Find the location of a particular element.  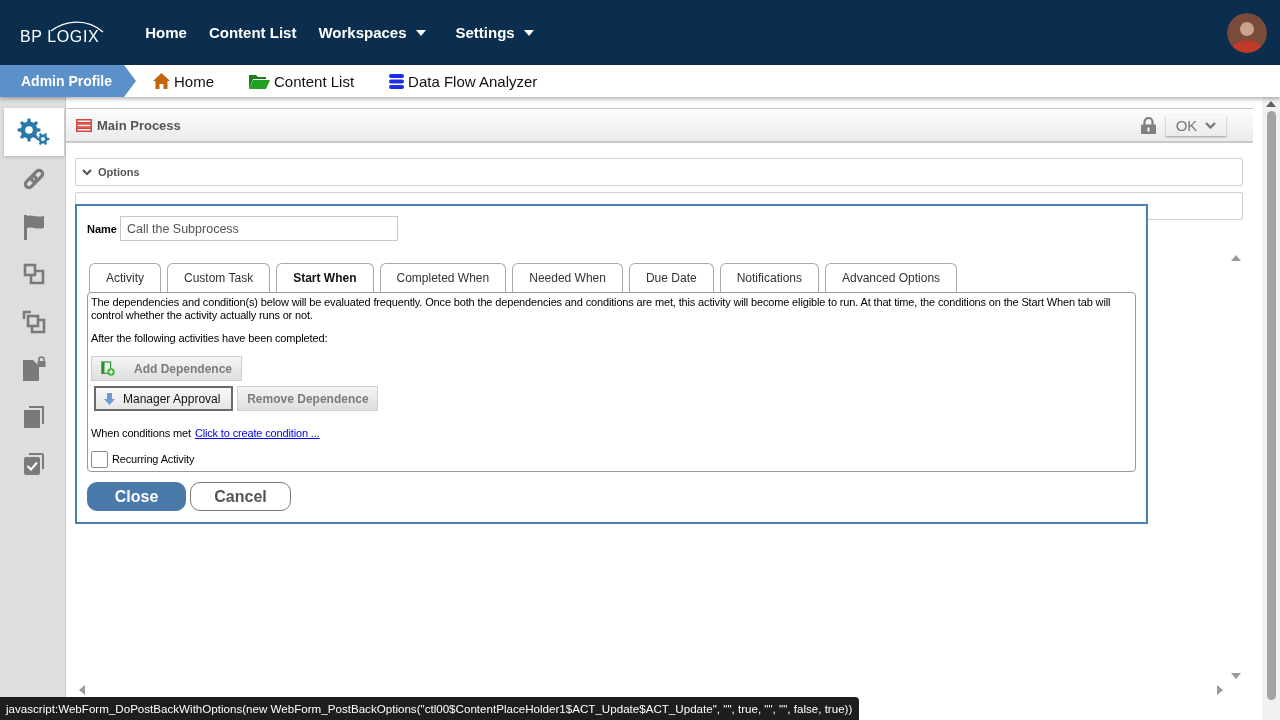

breadcrumb-link: Data Flow Analyzer is located at coordinates (463, 81).